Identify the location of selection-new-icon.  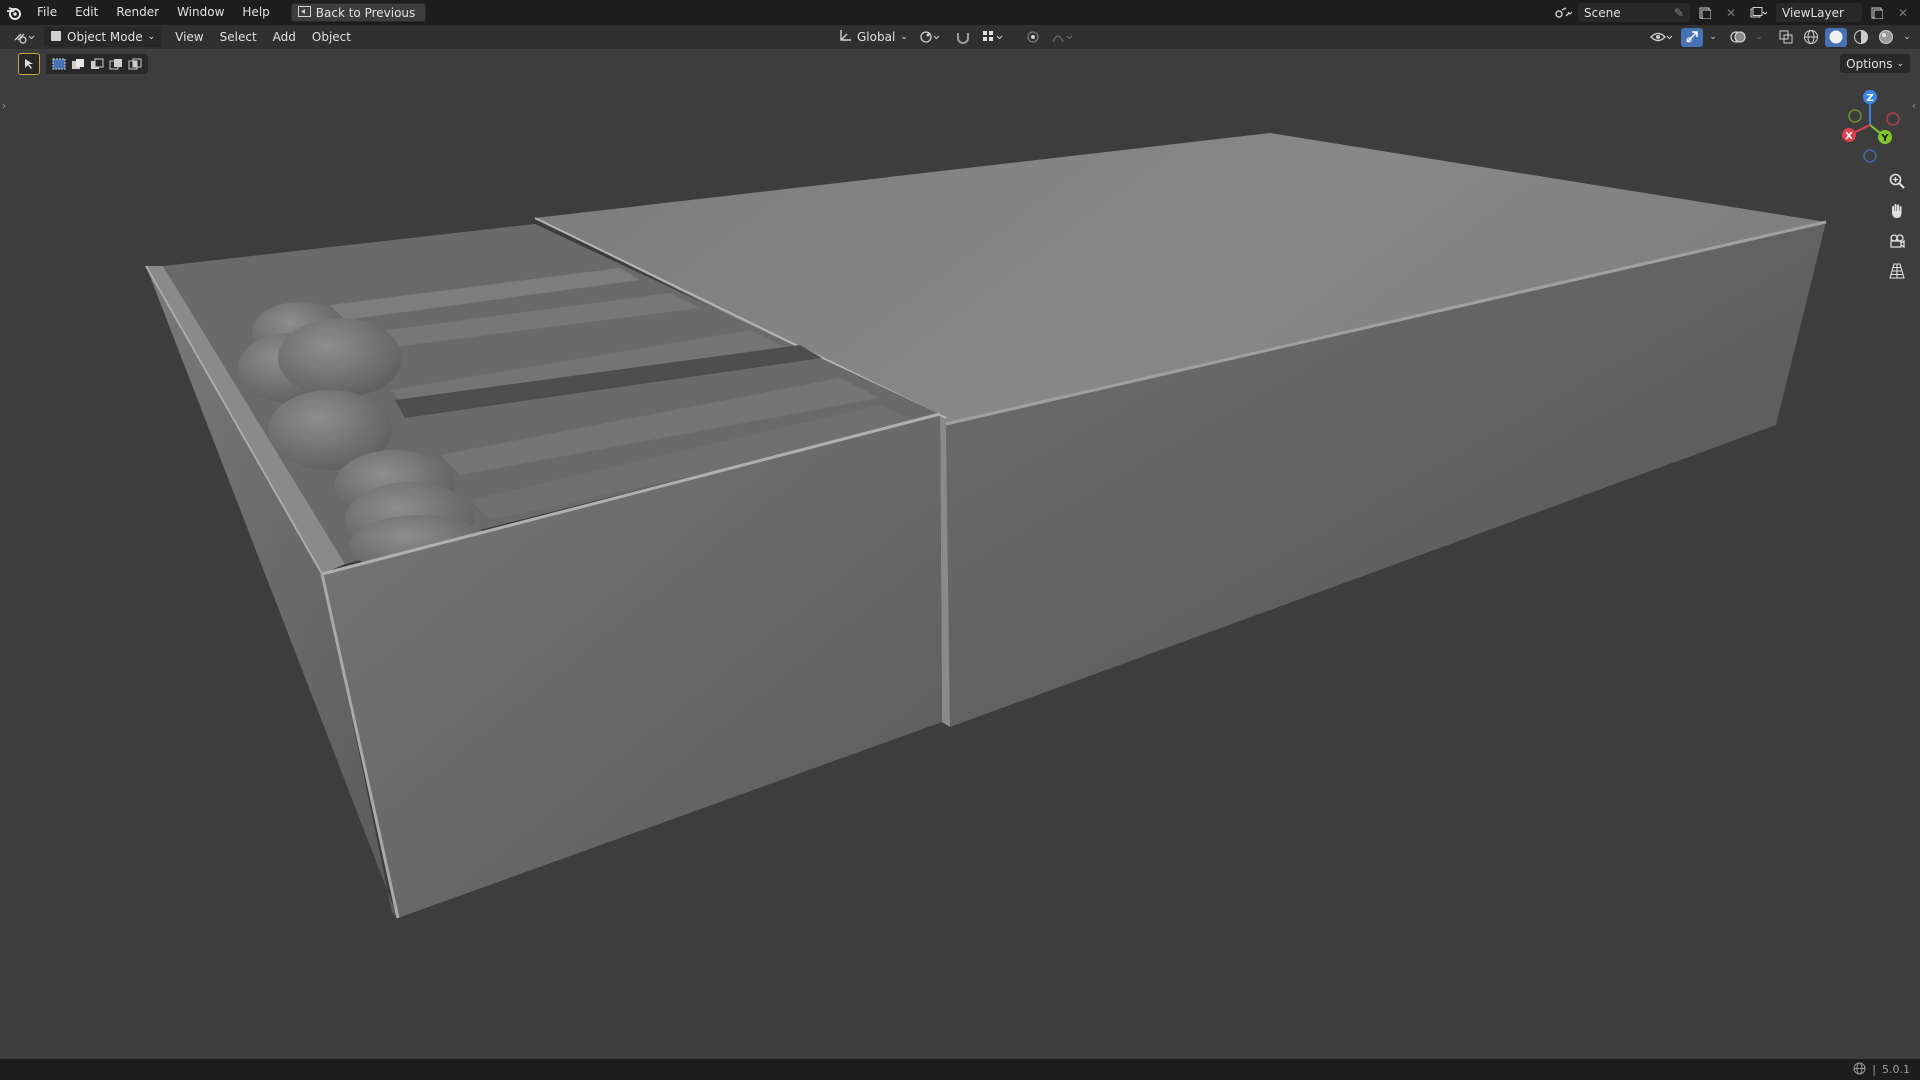
(59, 64).